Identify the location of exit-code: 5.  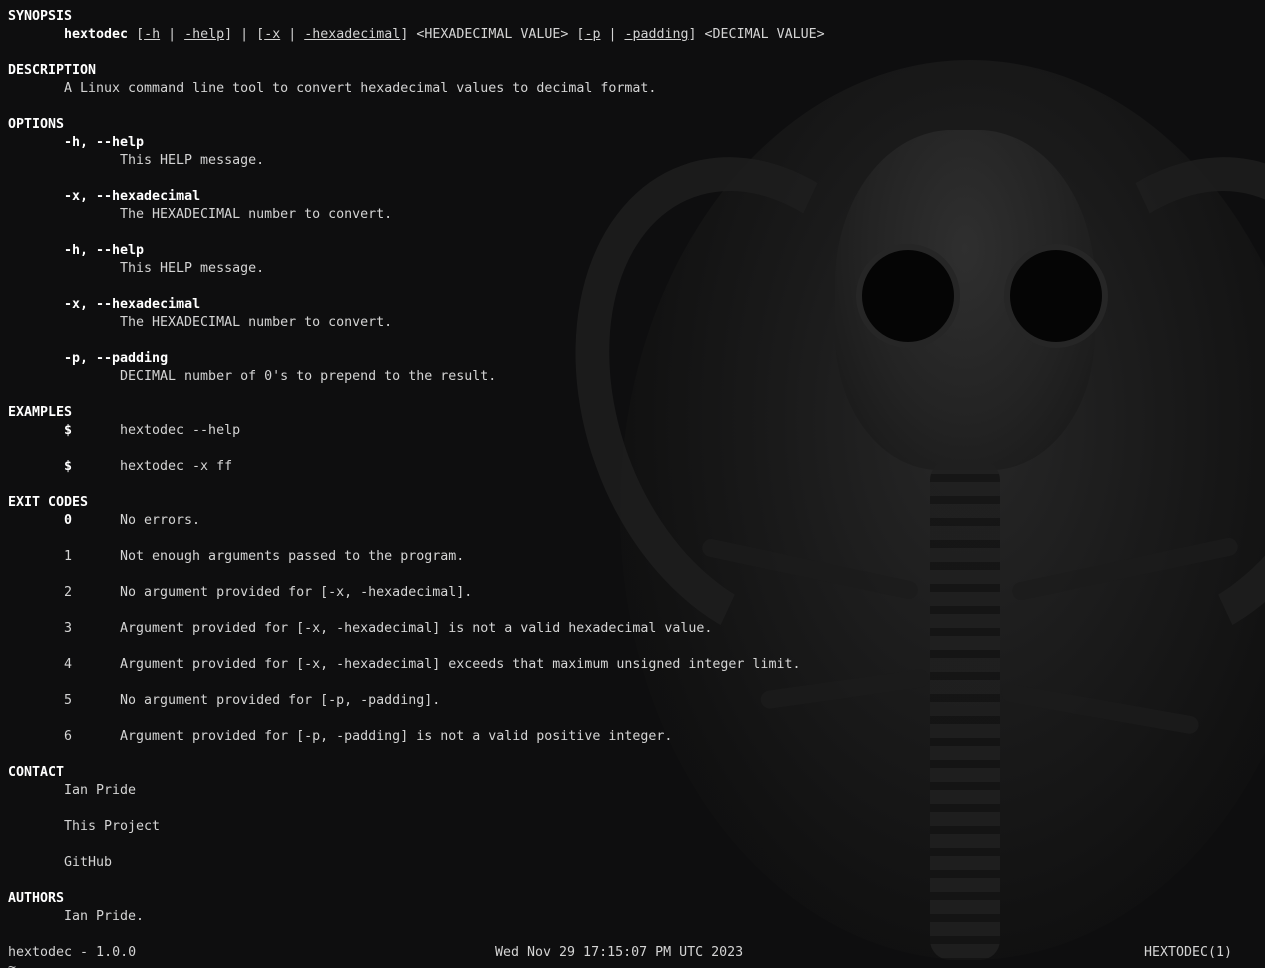
(68, 700).